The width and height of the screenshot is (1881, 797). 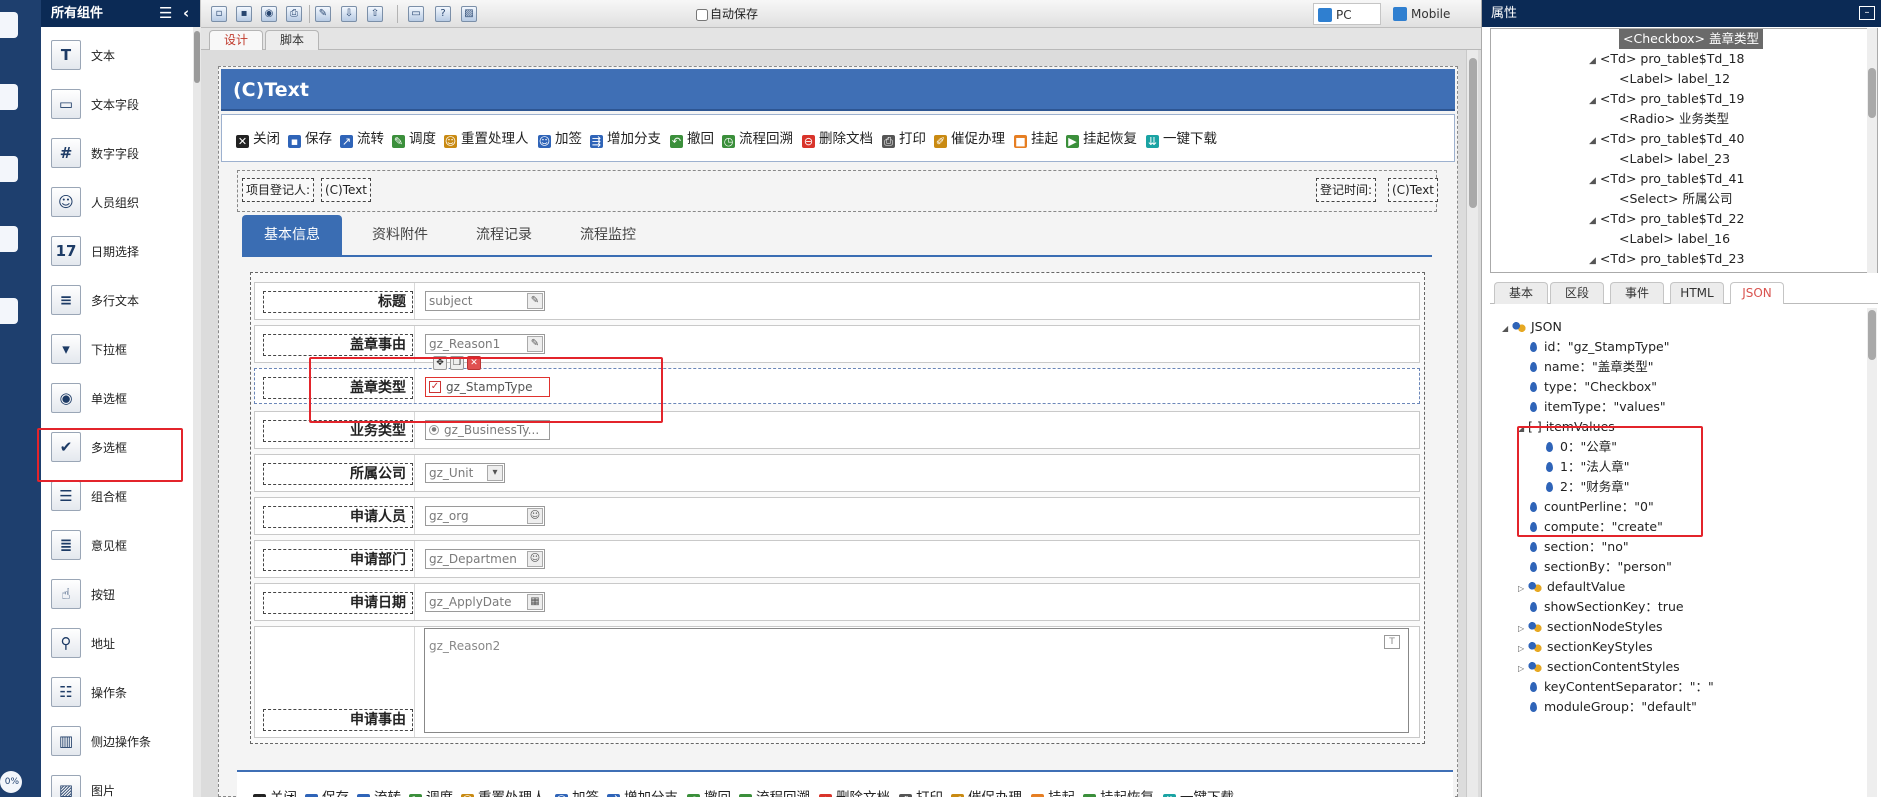 What do you see at coordinates (338, 560) in the screenshot?
I see `field-label: 申请部门` at bounding box center [338, 560].